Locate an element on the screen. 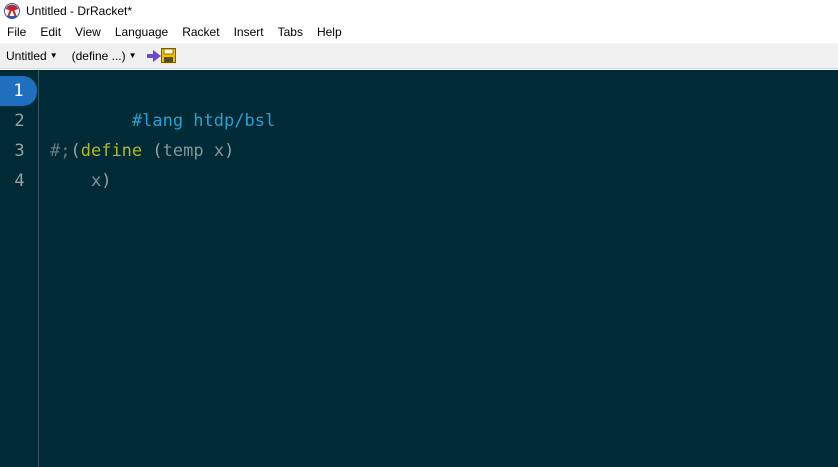 Image resolution: width=838 pixels, height=467 pixels. datum-comment-prefix: #; is located at coordinates (60, 151).